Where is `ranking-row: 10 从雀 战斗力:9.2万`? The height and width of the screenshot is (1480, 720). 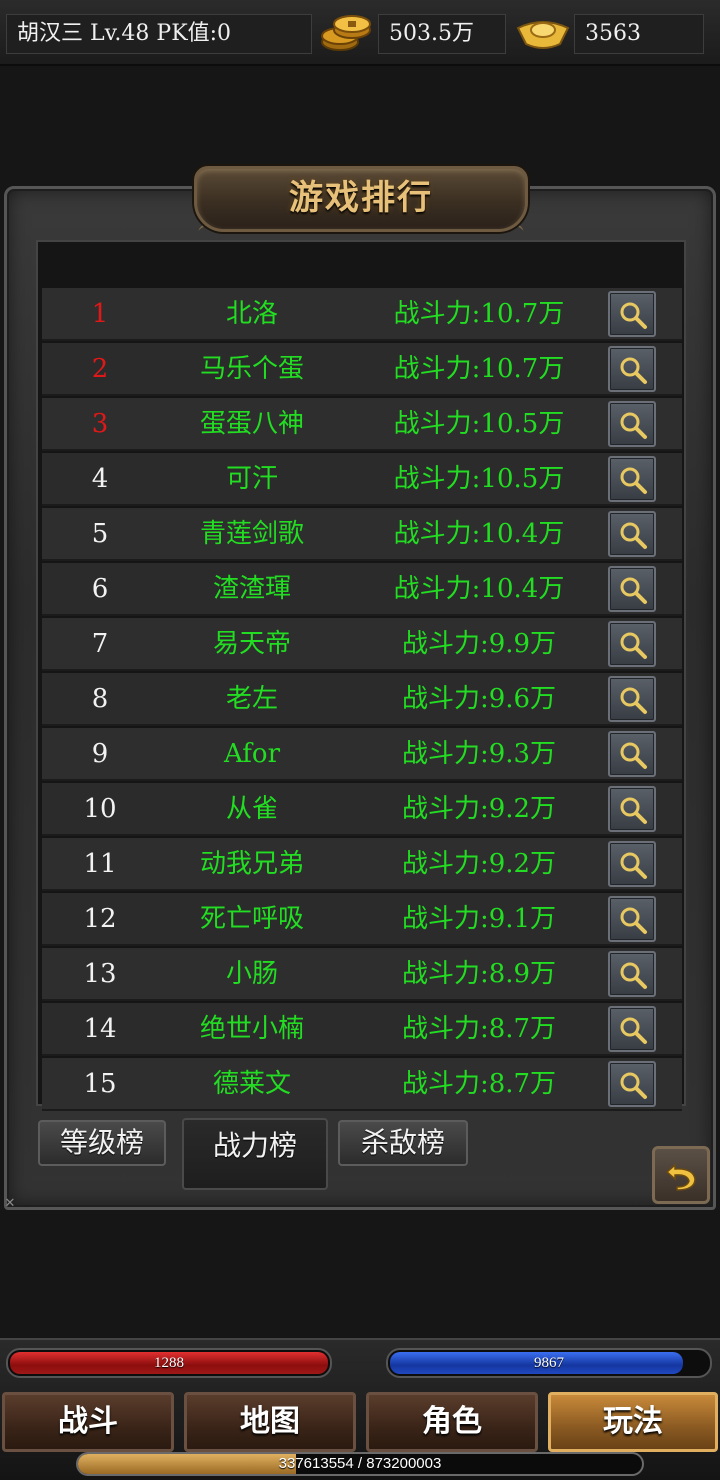
ranking-row: 10 从雀 战斗力:9.2万 is located at coordinates (362, 809).